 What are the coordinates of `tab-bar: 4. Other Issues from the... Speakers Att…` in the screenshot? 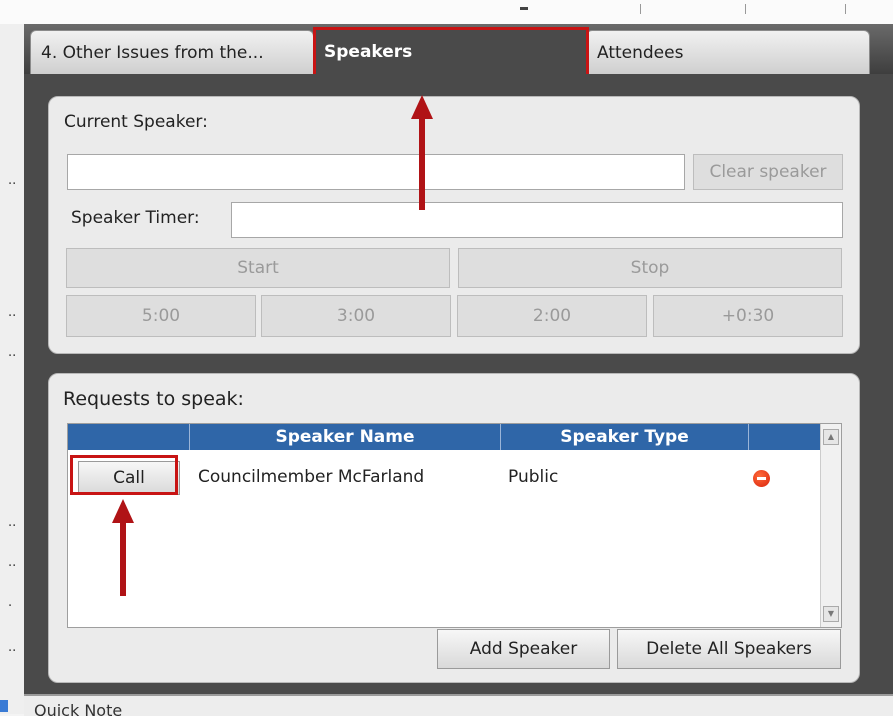 It's located at (458, 49).